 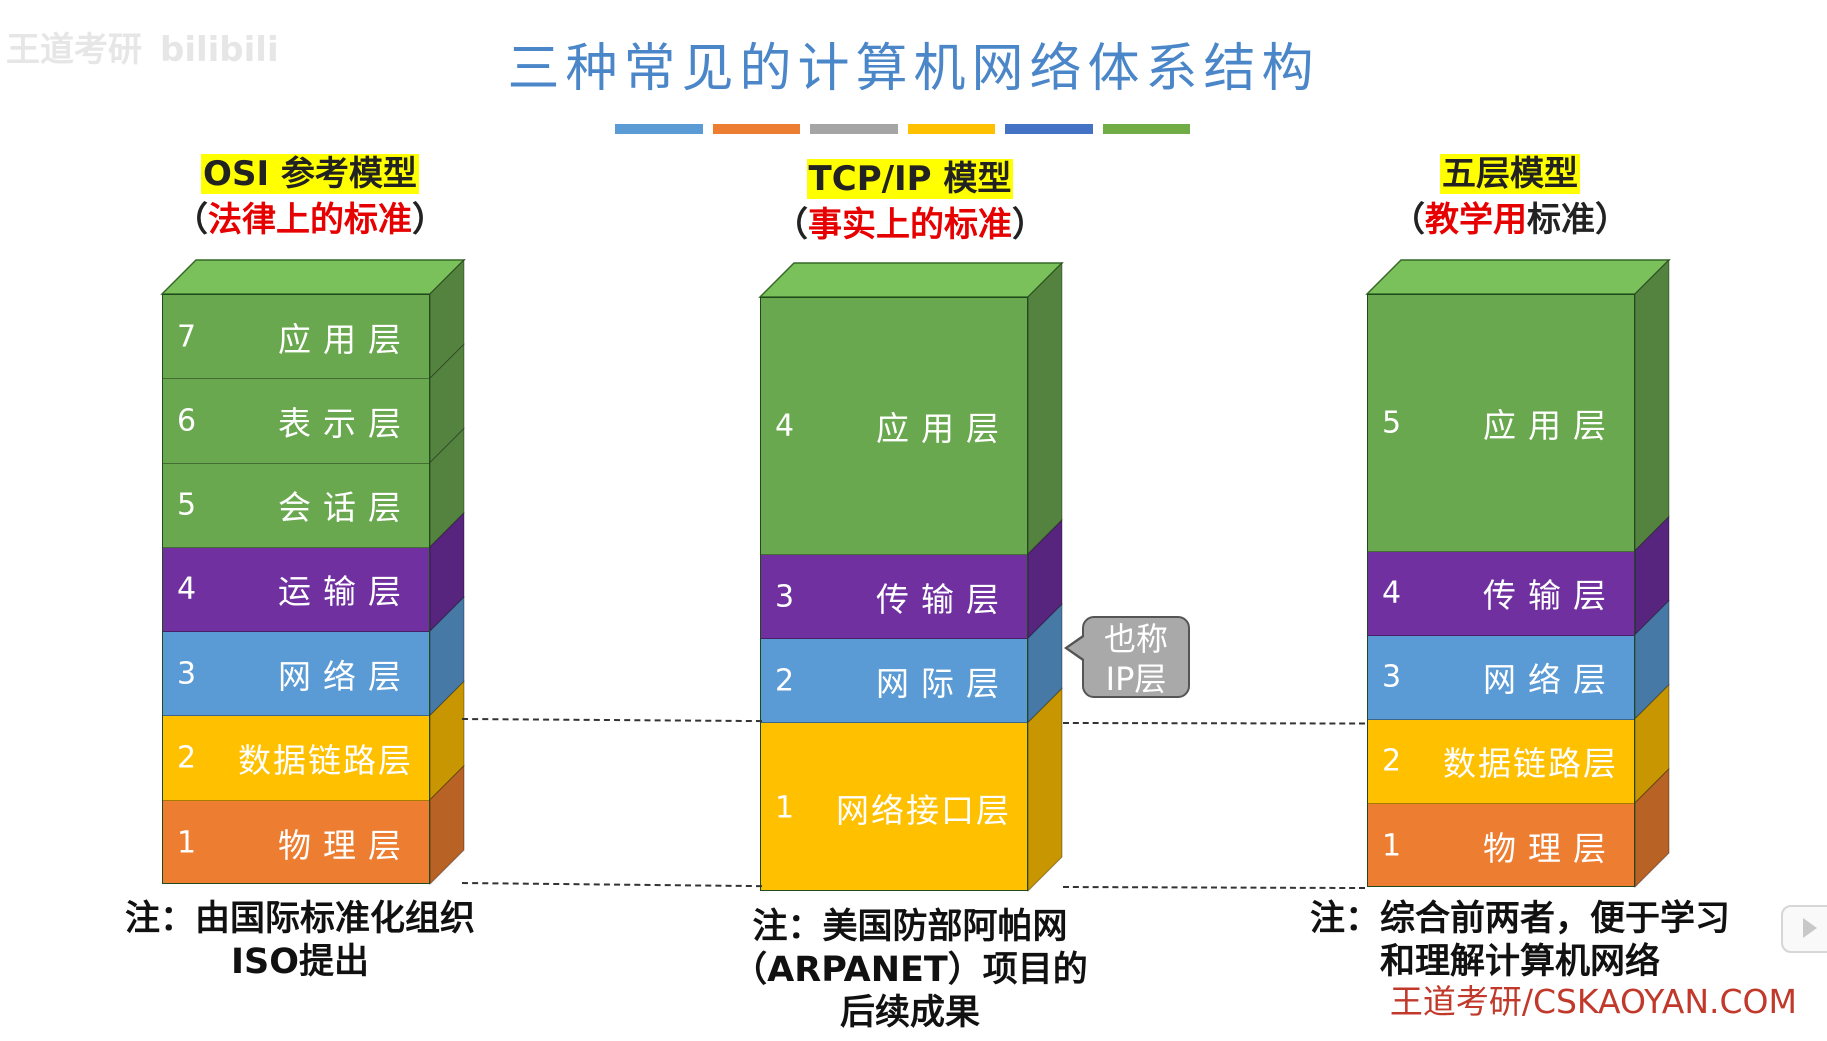 I want to click on layer-number: 2, so click(x=1392, y=761).